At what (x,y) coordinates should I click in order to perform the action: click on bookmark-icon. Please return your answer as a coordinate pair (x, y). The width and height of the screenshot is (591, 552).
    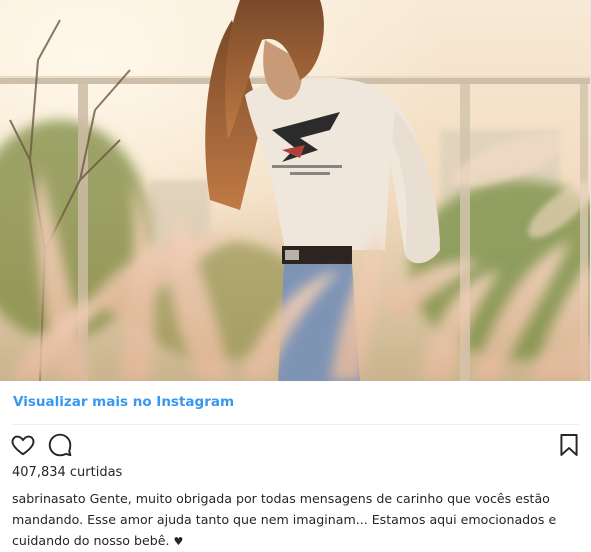
    Looking at the image, I should click on (569, 445).